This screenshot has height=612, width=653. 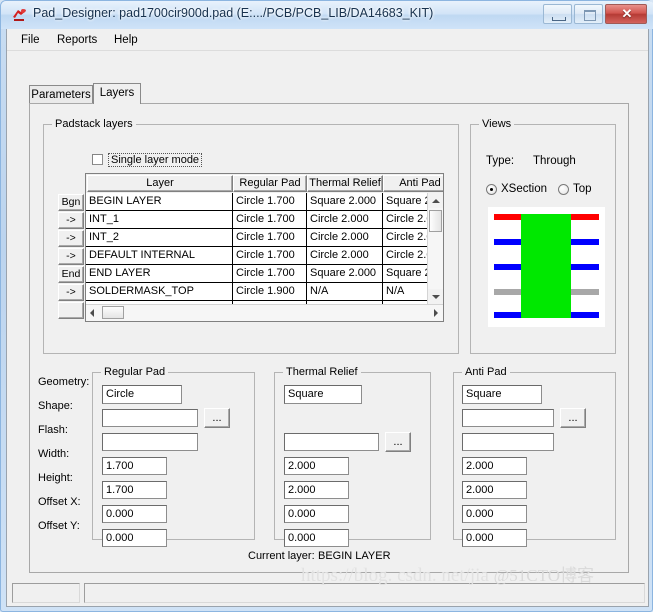 I want to click on label-geometry: Geometry:, so click(x=64, y=382).